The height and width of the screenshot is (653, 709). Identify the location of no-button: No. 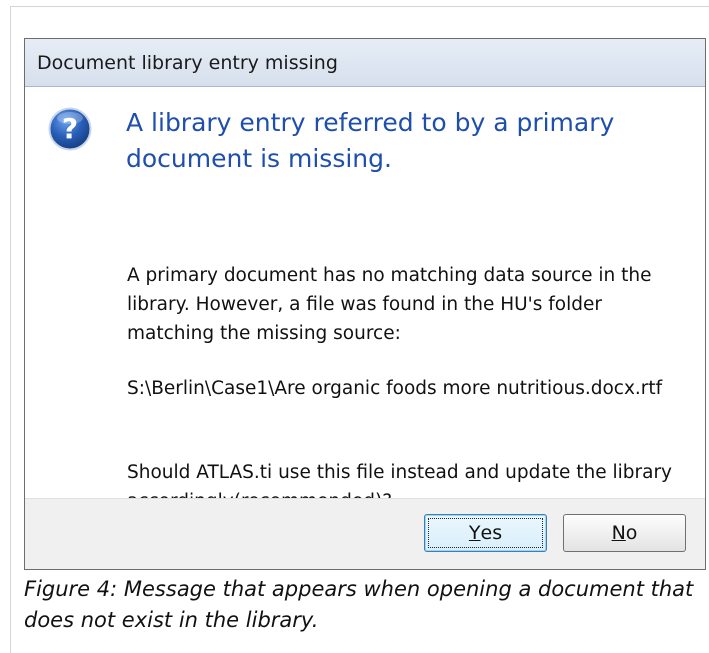
(624, 533).